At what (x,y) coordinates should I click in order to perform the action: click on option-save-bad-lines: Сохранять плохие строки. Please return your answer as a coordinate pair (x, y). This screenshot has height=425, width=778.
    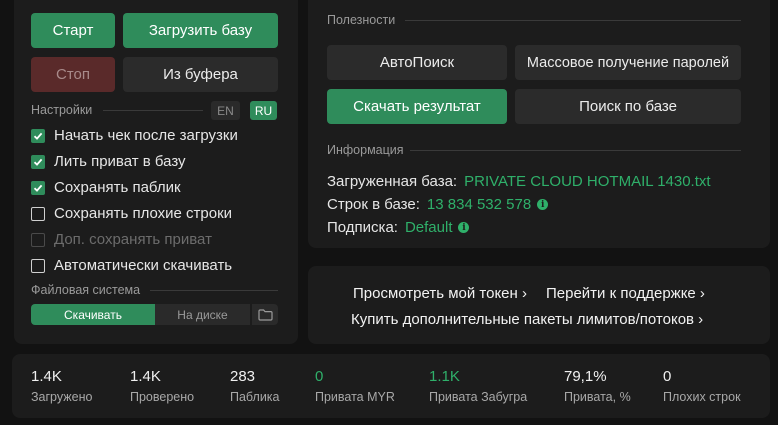
    Looking at the image, I should click on (131, 213).